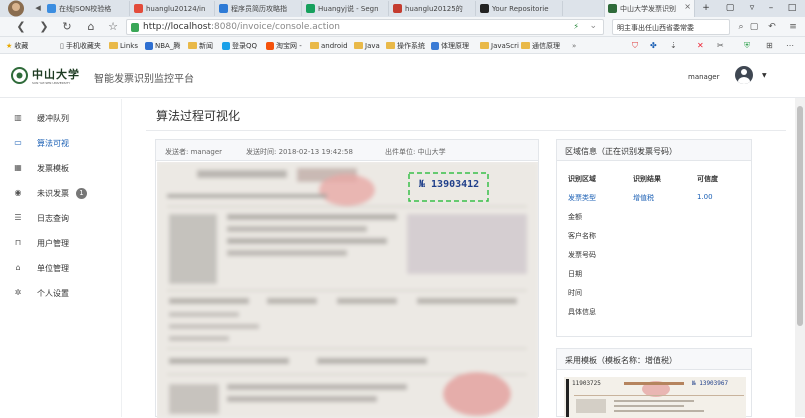  What do you see at coordinates (435, 45) in the screenshot?
I see `page-icon` at bounding box center [435, 45].